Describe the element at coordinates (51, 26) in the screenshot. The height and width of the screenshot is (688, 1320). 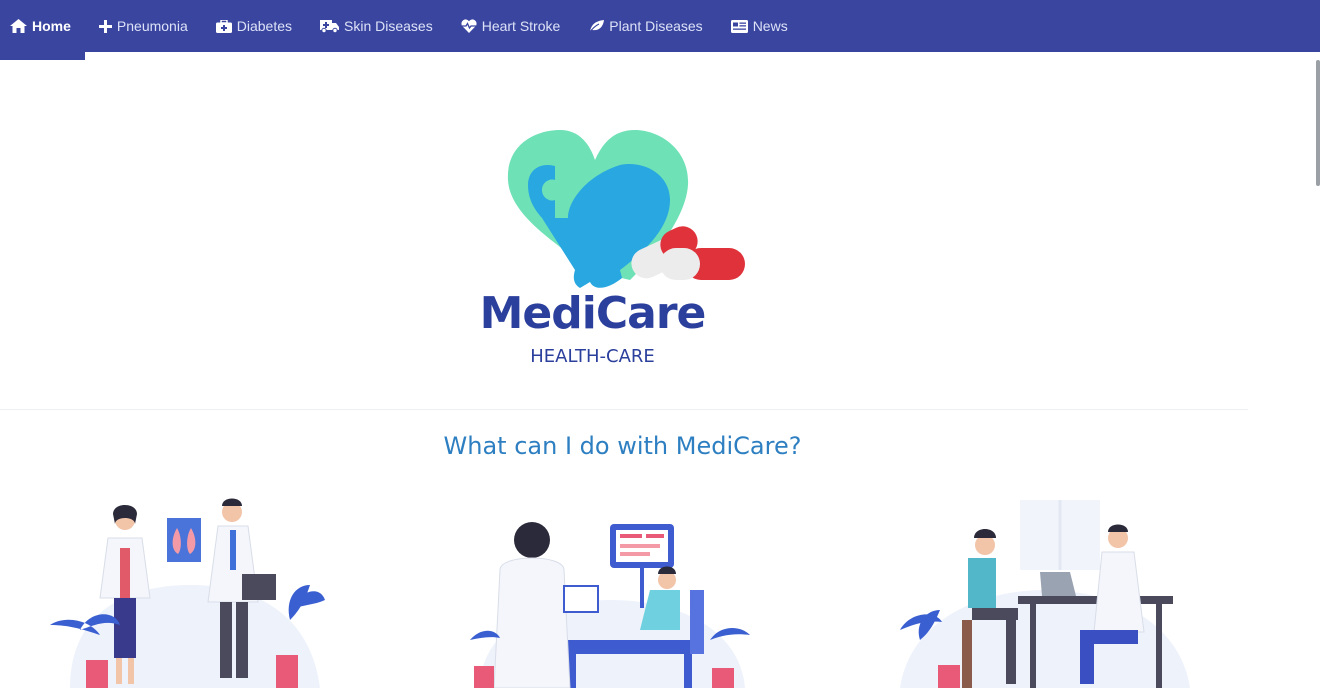
I see `nav-home-label: Home` at that location.